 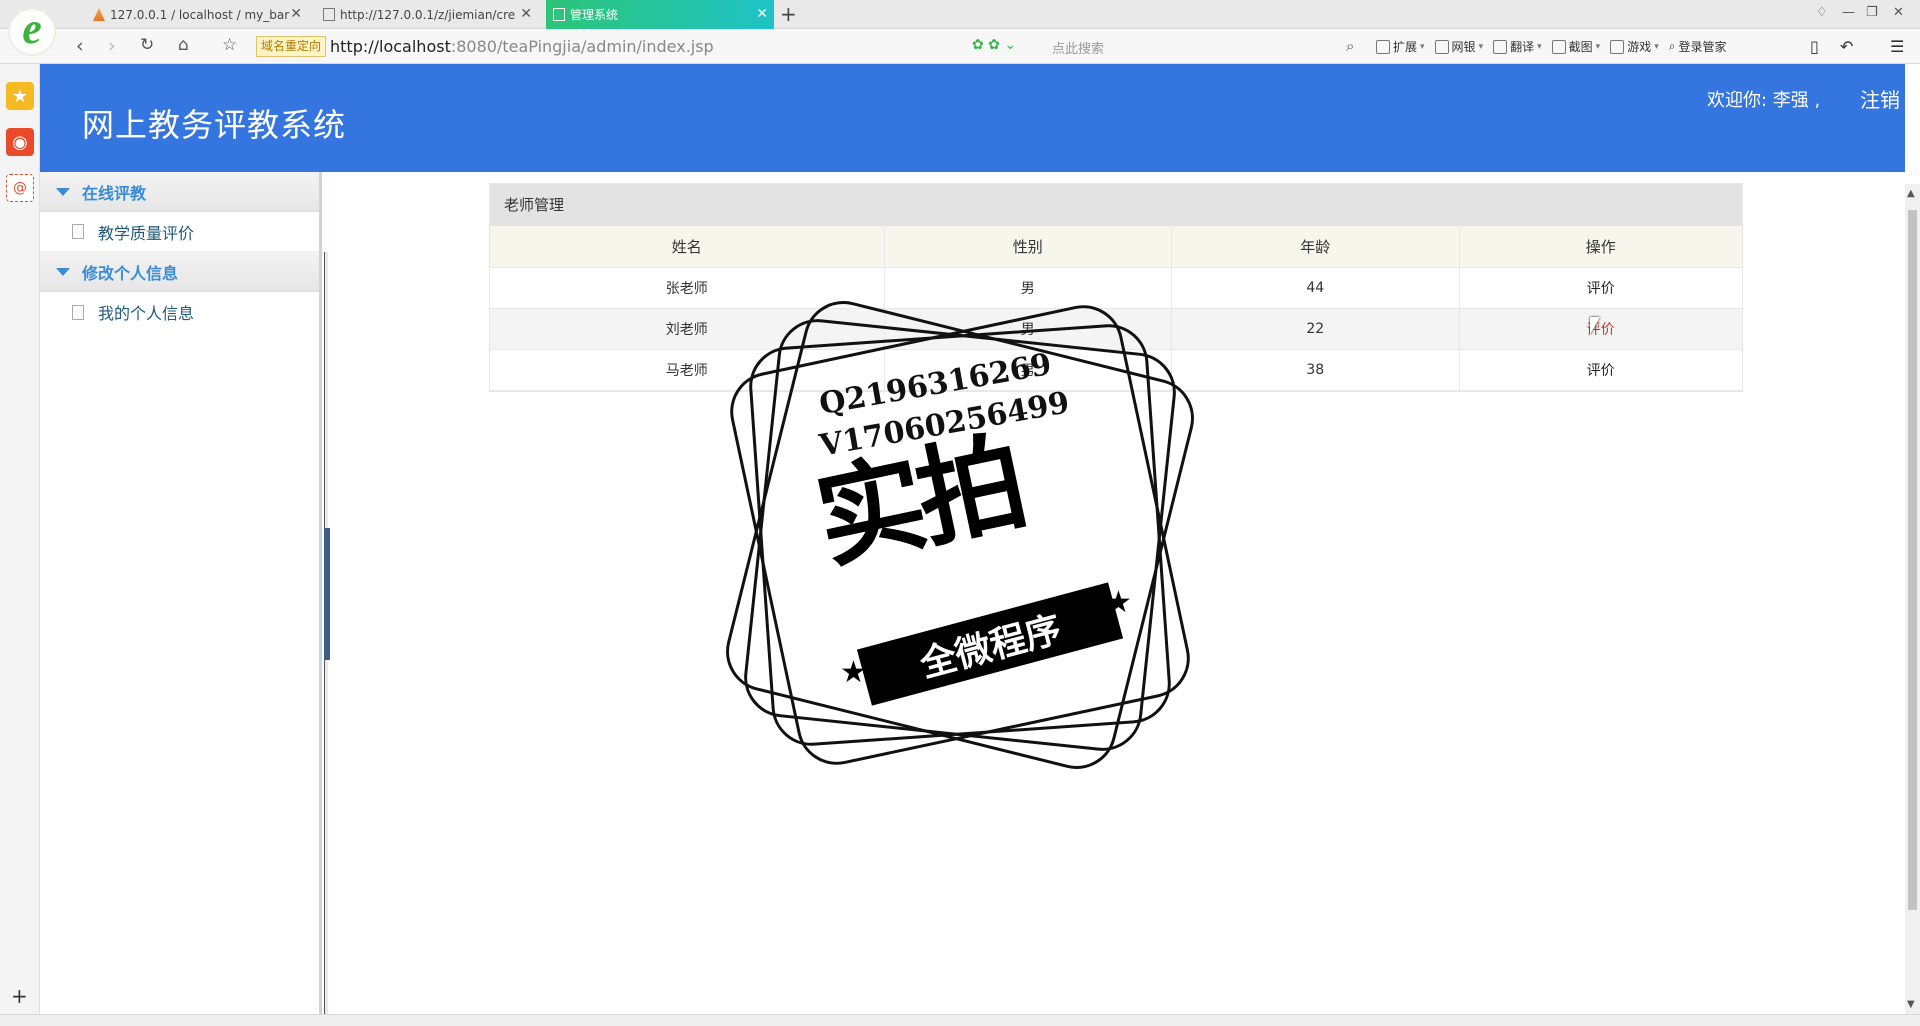 What do you see at coordinates (960, 1020) in the screenshot?
I see `status-bar` at bounding box center [960, 1020].